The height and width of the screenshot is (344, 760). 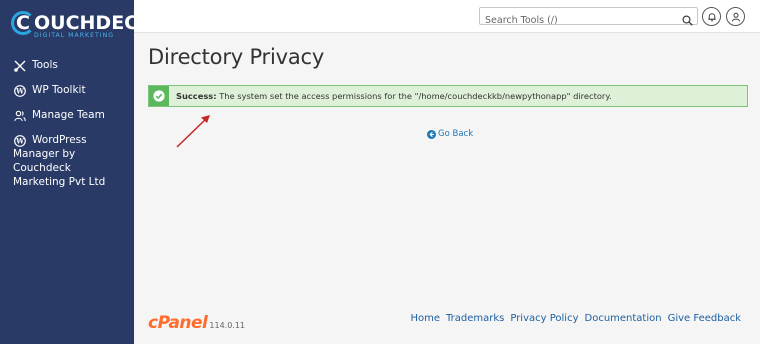 What do you see at coordinates (159, 96) in the screenshot?
I see `check-circle-icon` at bounding box center [159, 96].